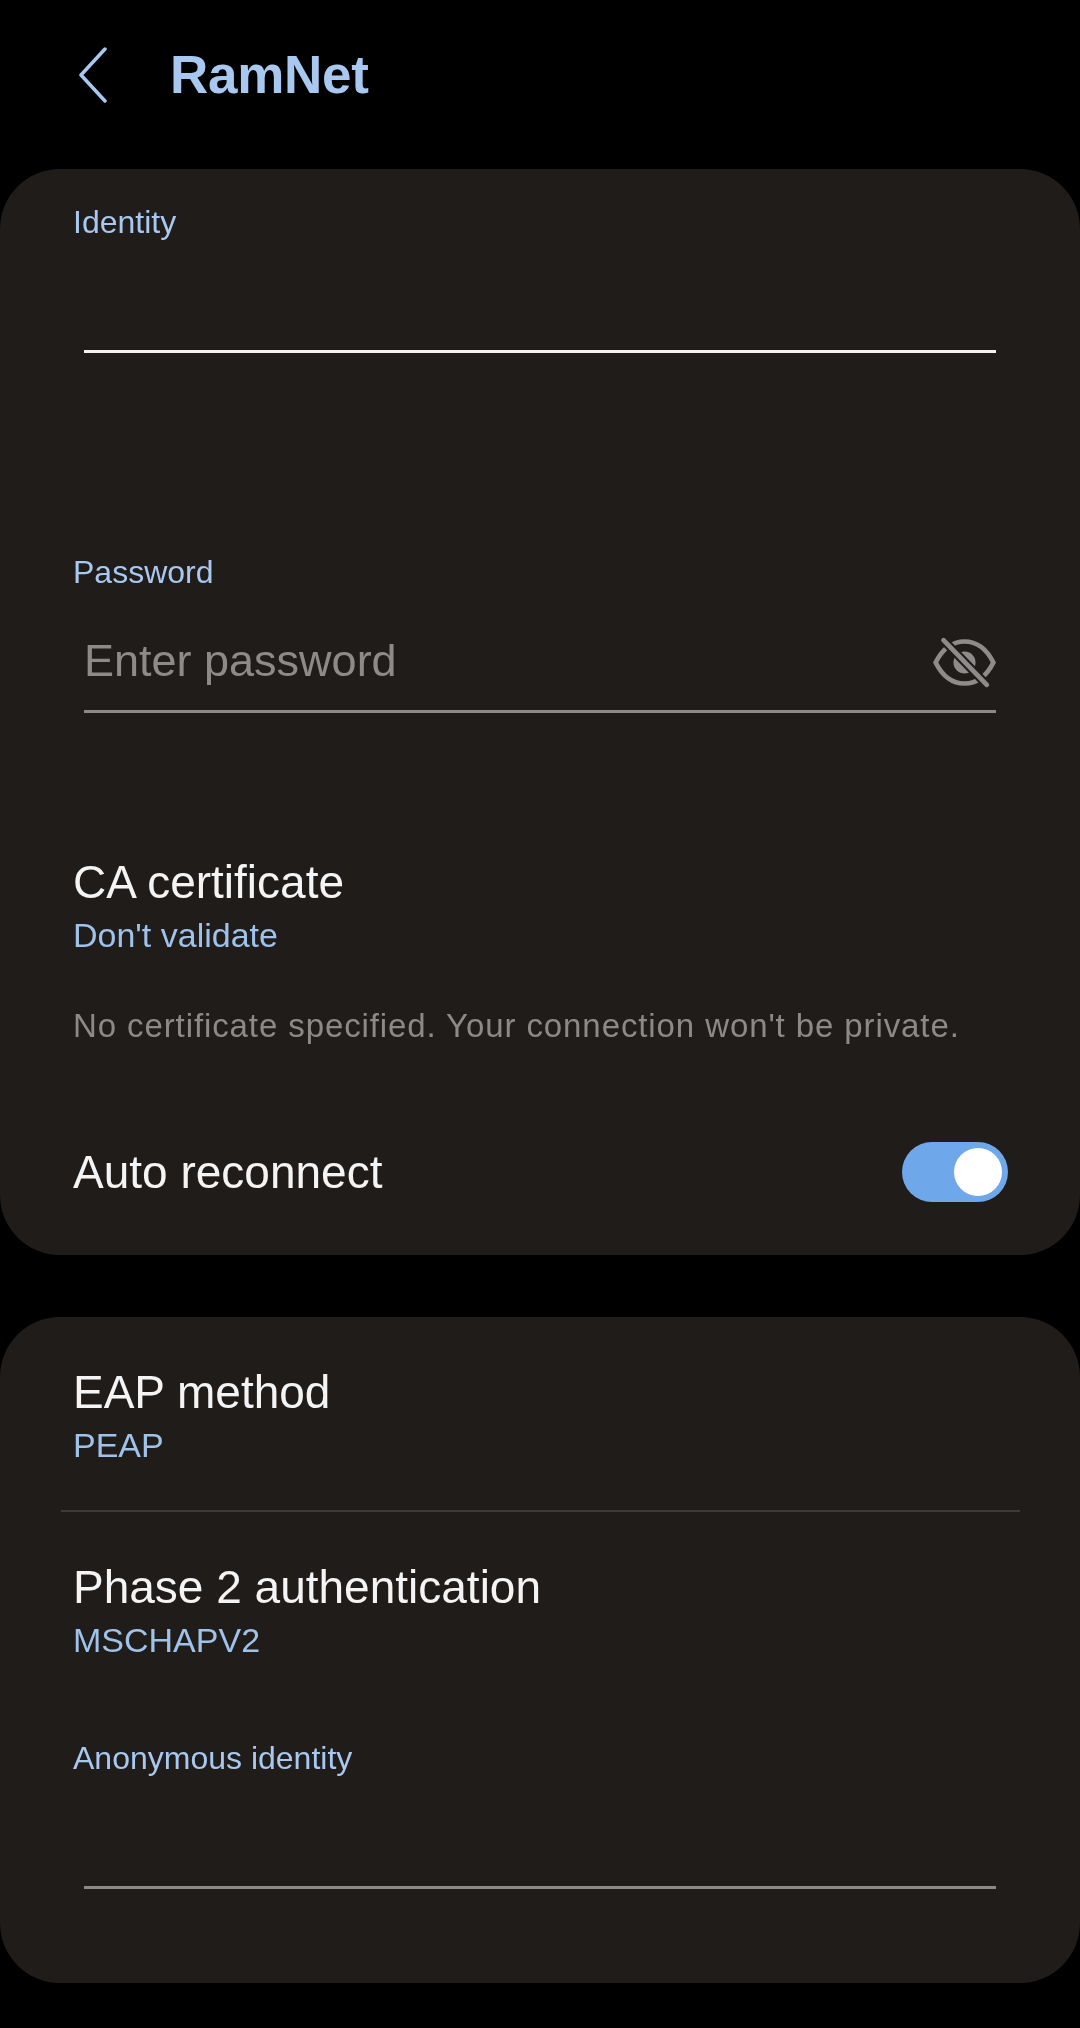  I want to click on field-label: Anonymous identity, so click(213, 1758).